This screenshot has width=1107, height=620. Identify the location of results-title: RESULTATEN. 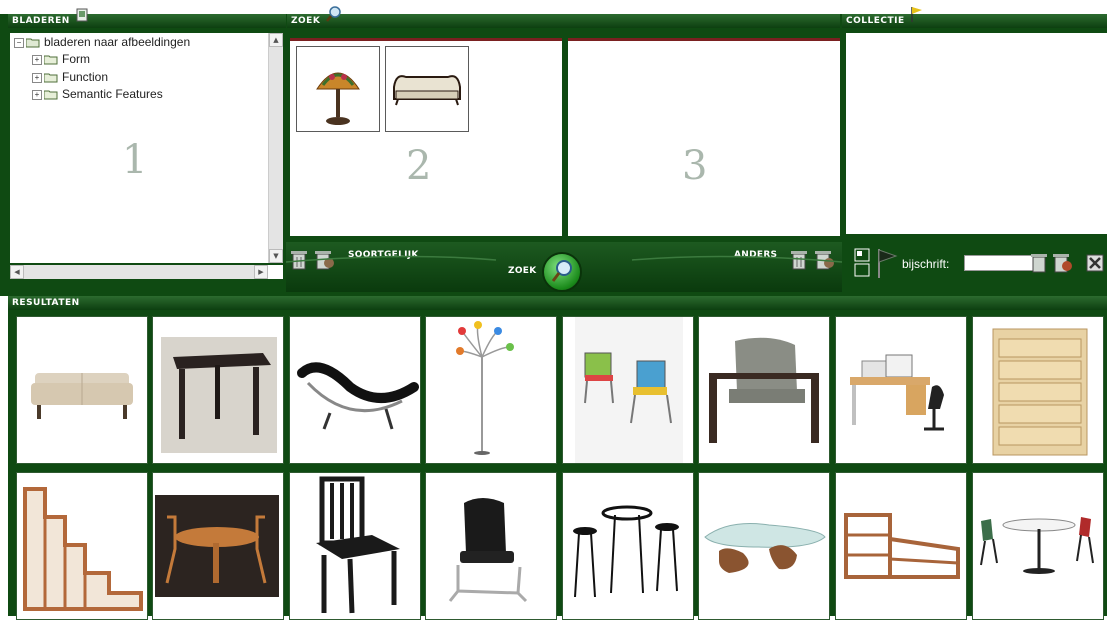
(46, 303).